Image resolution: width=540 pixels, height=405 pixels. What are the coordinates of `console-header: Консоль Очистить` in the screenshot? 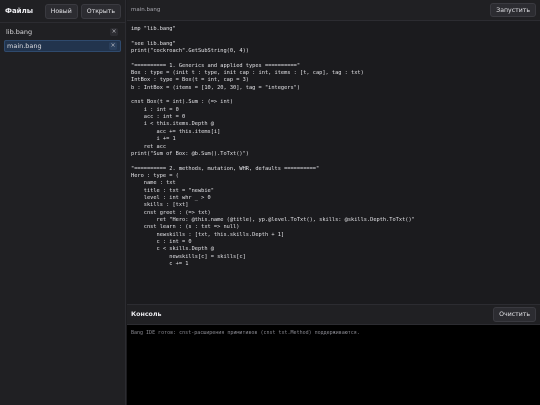 It's located at (333, 314).